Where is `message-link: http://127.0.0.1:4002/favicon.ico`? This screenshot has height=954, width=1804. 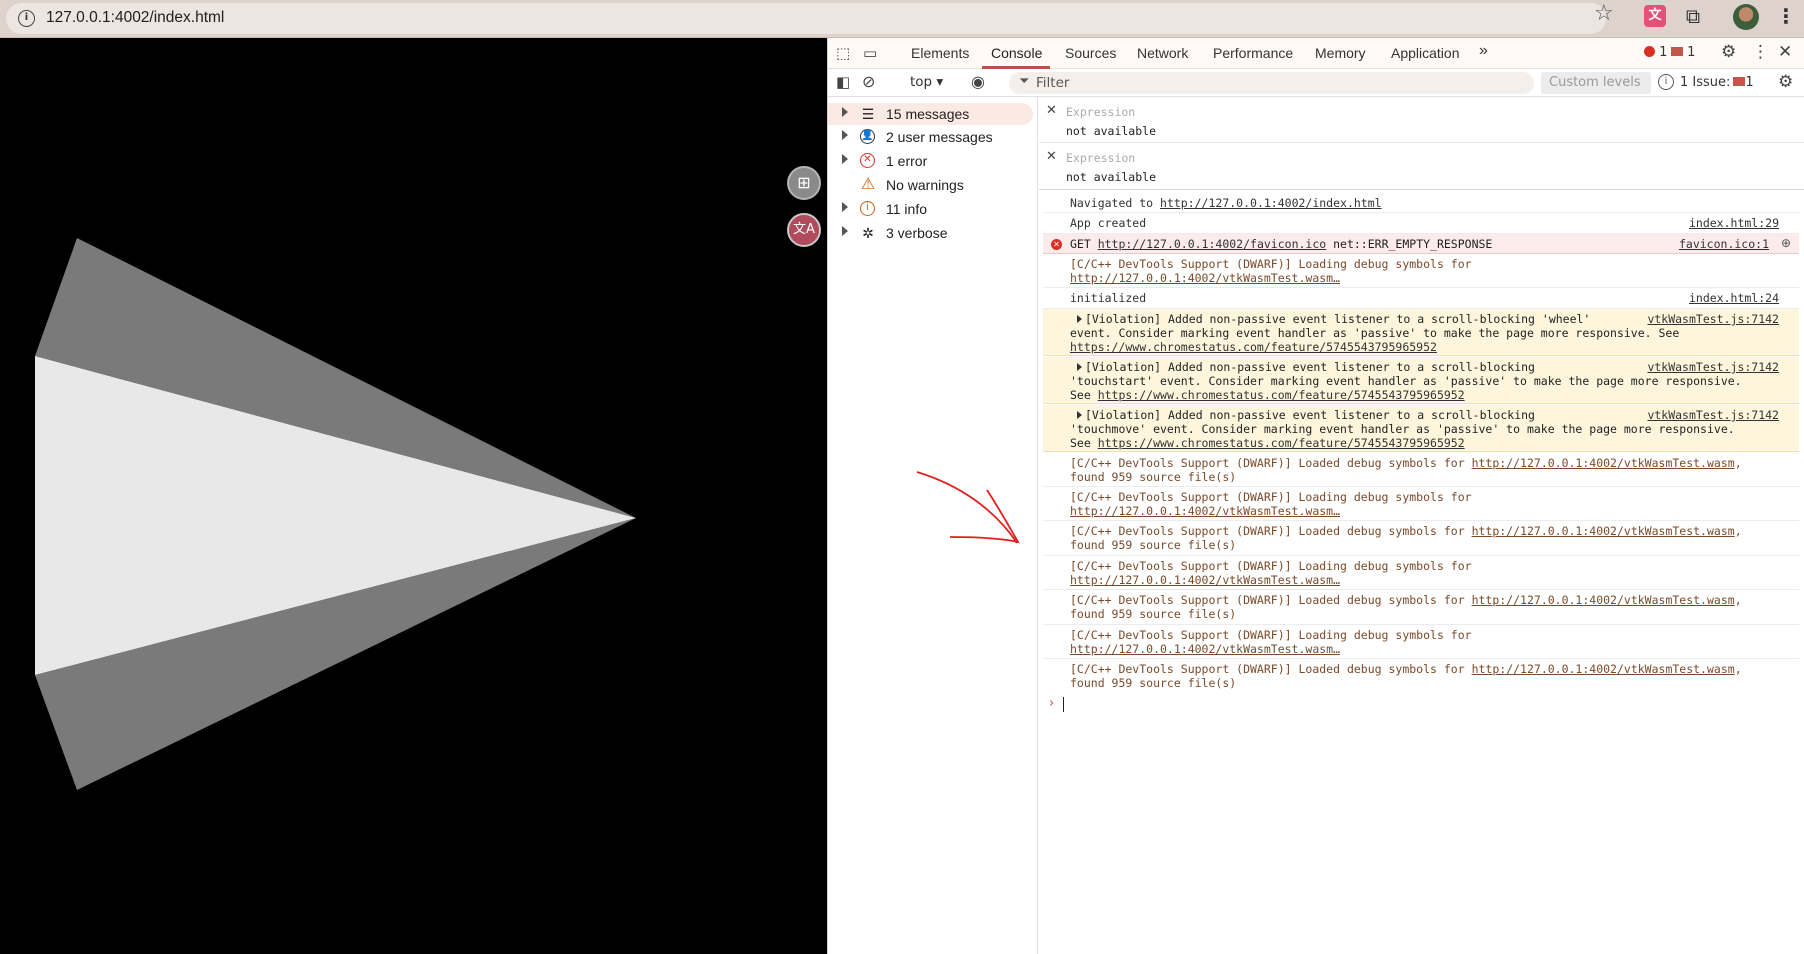 message-link: http://127.0.0.1:4002/favicon.ico is located at coordinates (1212, 244).